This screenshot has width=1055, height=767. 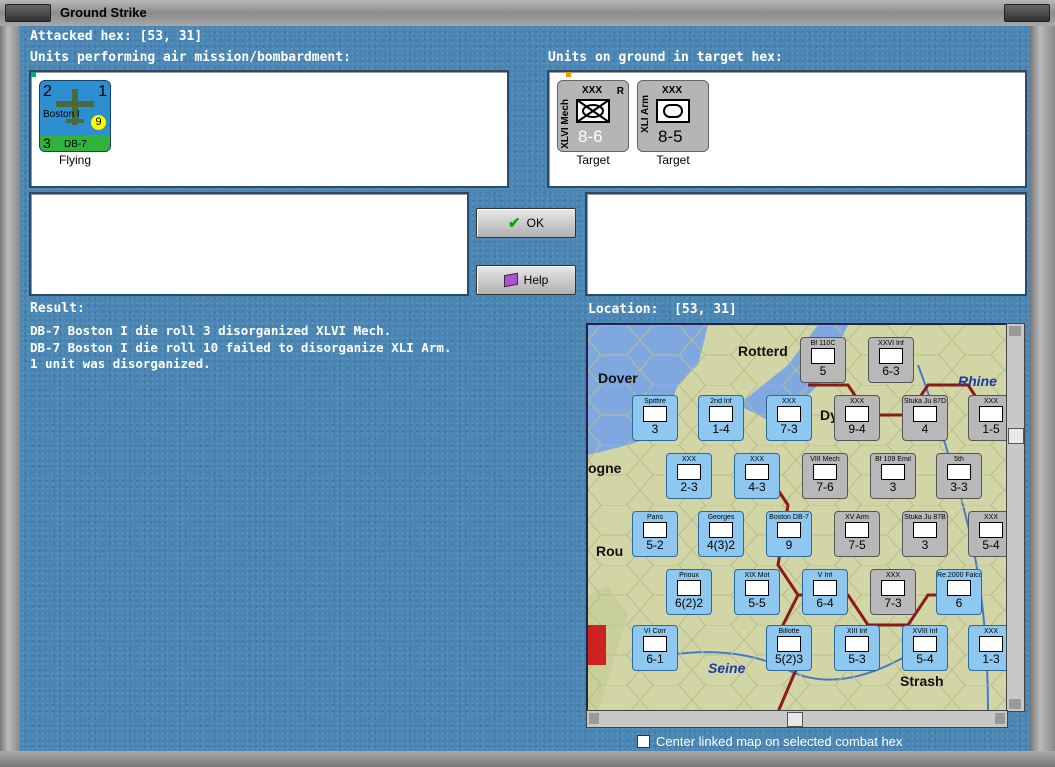 I want to click on map-unit-counter: VI Corr 6-1, so click(x=655, y=648).